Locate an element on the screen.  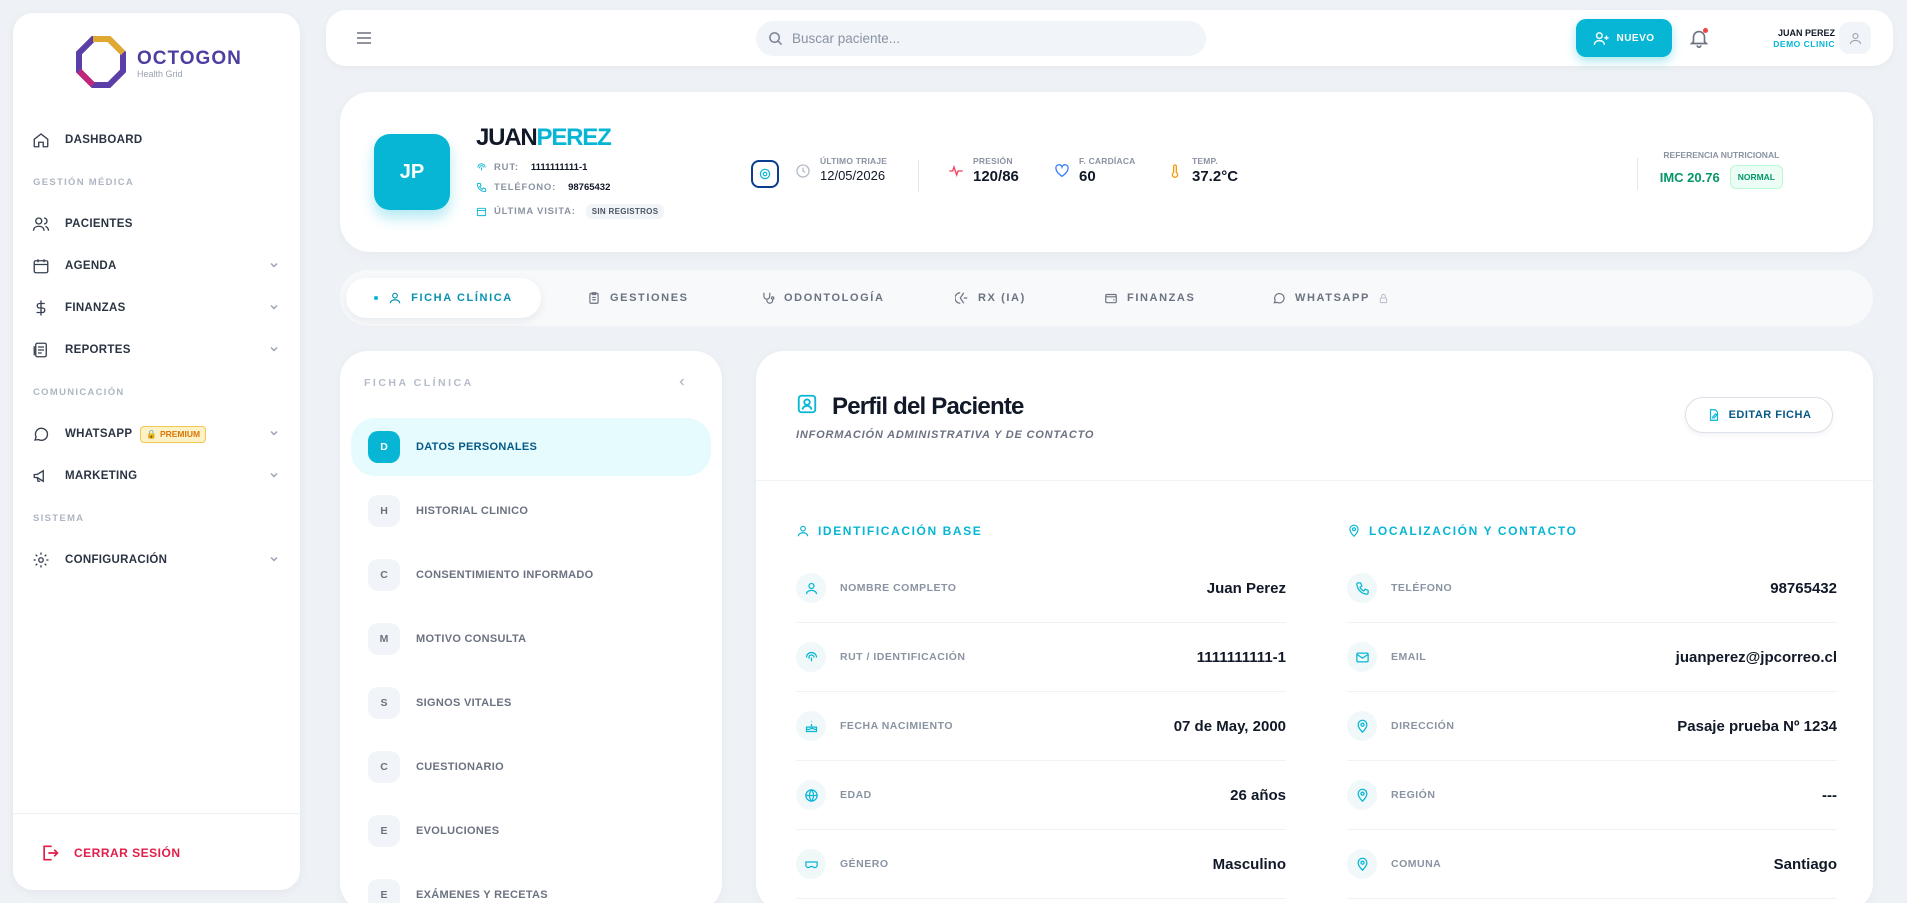
tab-rx-ia: RX (IA) is located at coordinates (990, 298).